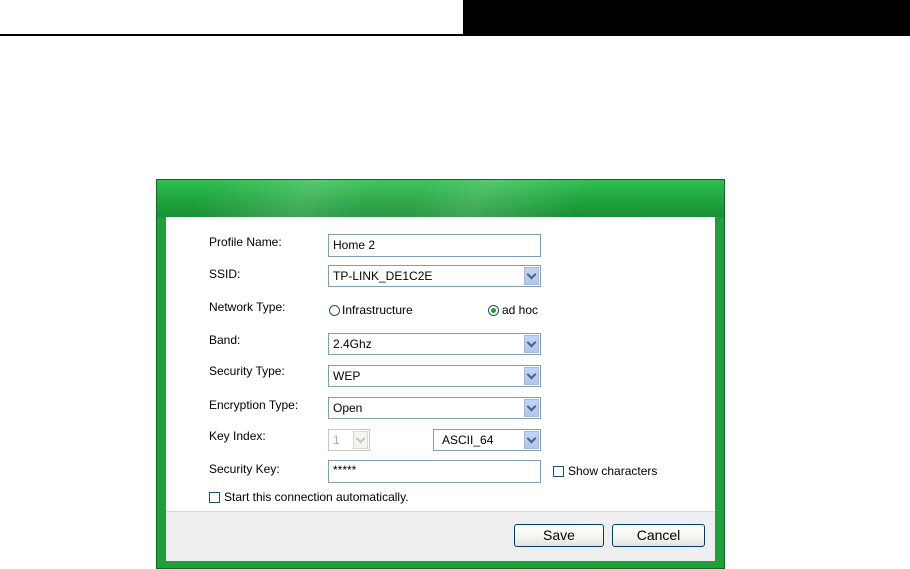 The image size is (910, 569). I want to click on band-dropdown: 2.4Ghz, so click(434, 344).